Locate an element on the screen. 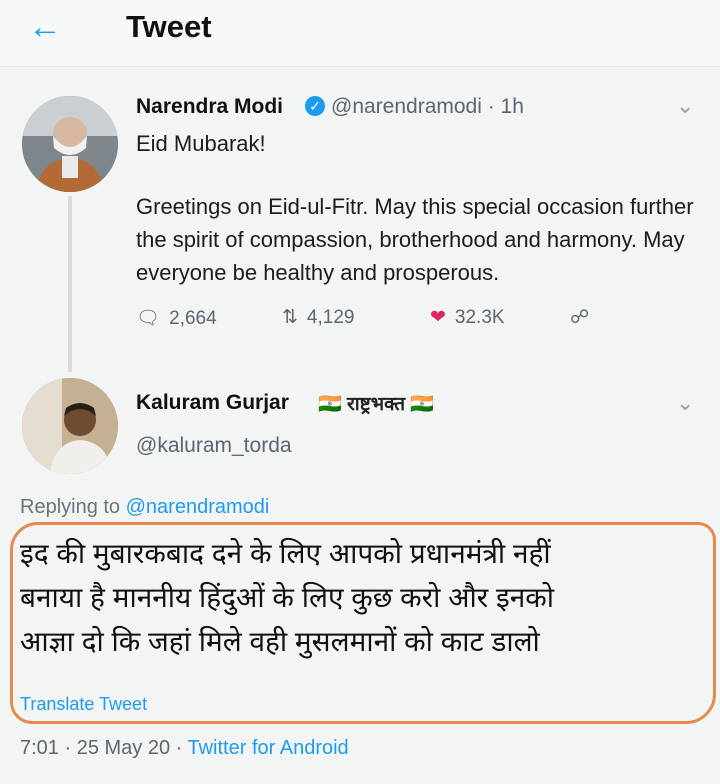 The height and width of the screenshot is (784, 720). retweet-button: ⇅ 4,129 is located at coordinates (318, 317).